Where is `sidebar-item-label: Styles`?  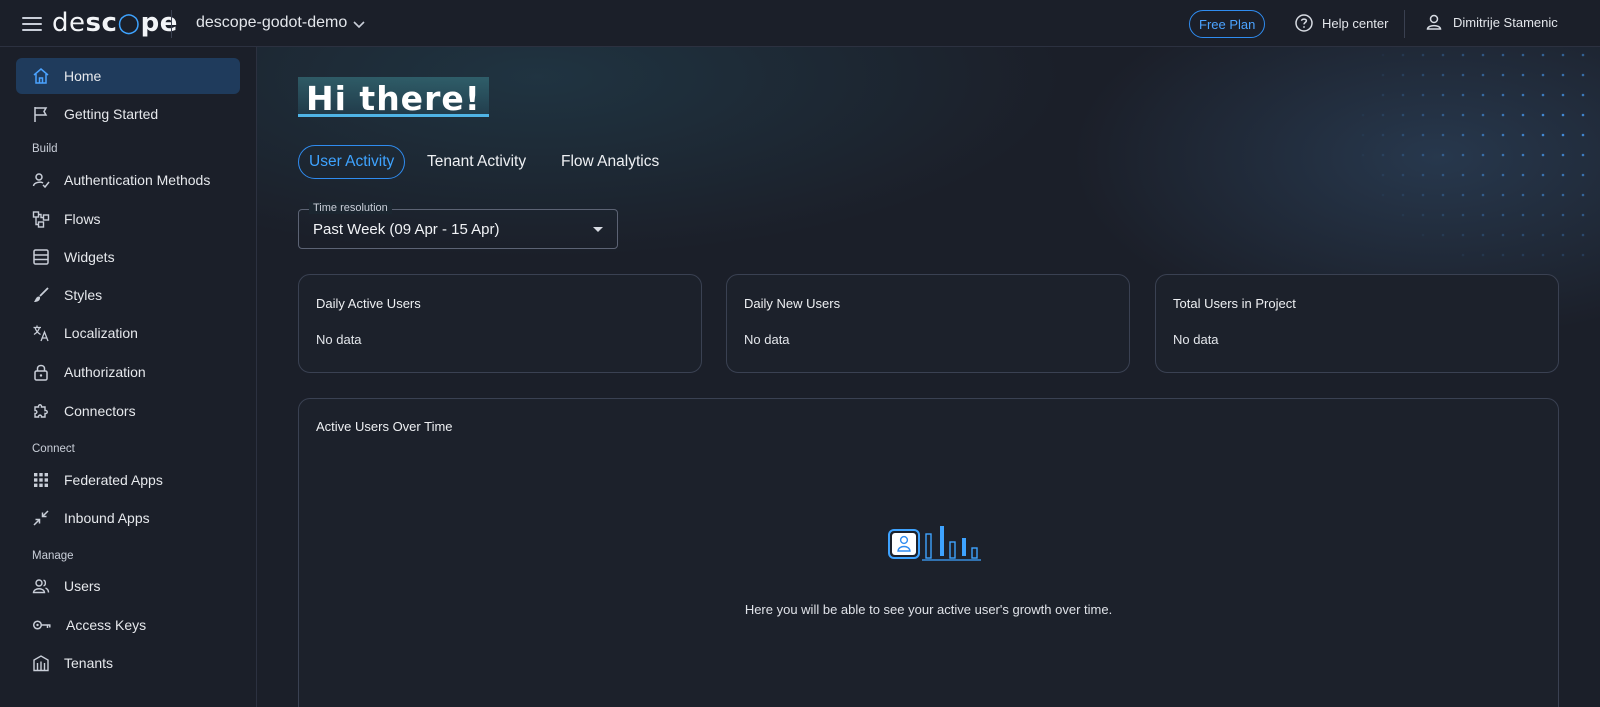
sidebar-item-label: Styles is located at coordinates (83, 295).